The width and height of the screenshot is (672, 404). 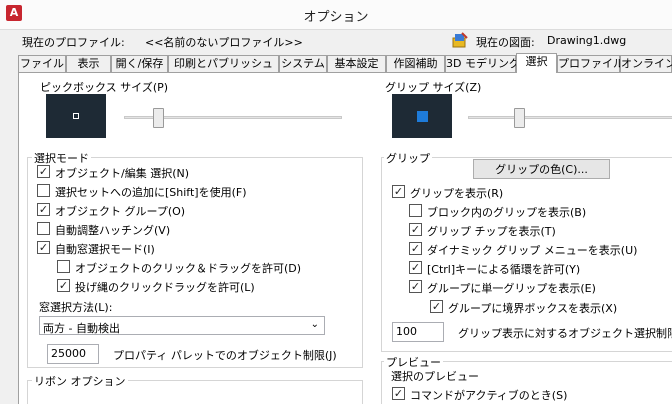 I want to click on selection-mode-label: 選択モード, so click(x=61, y=158).